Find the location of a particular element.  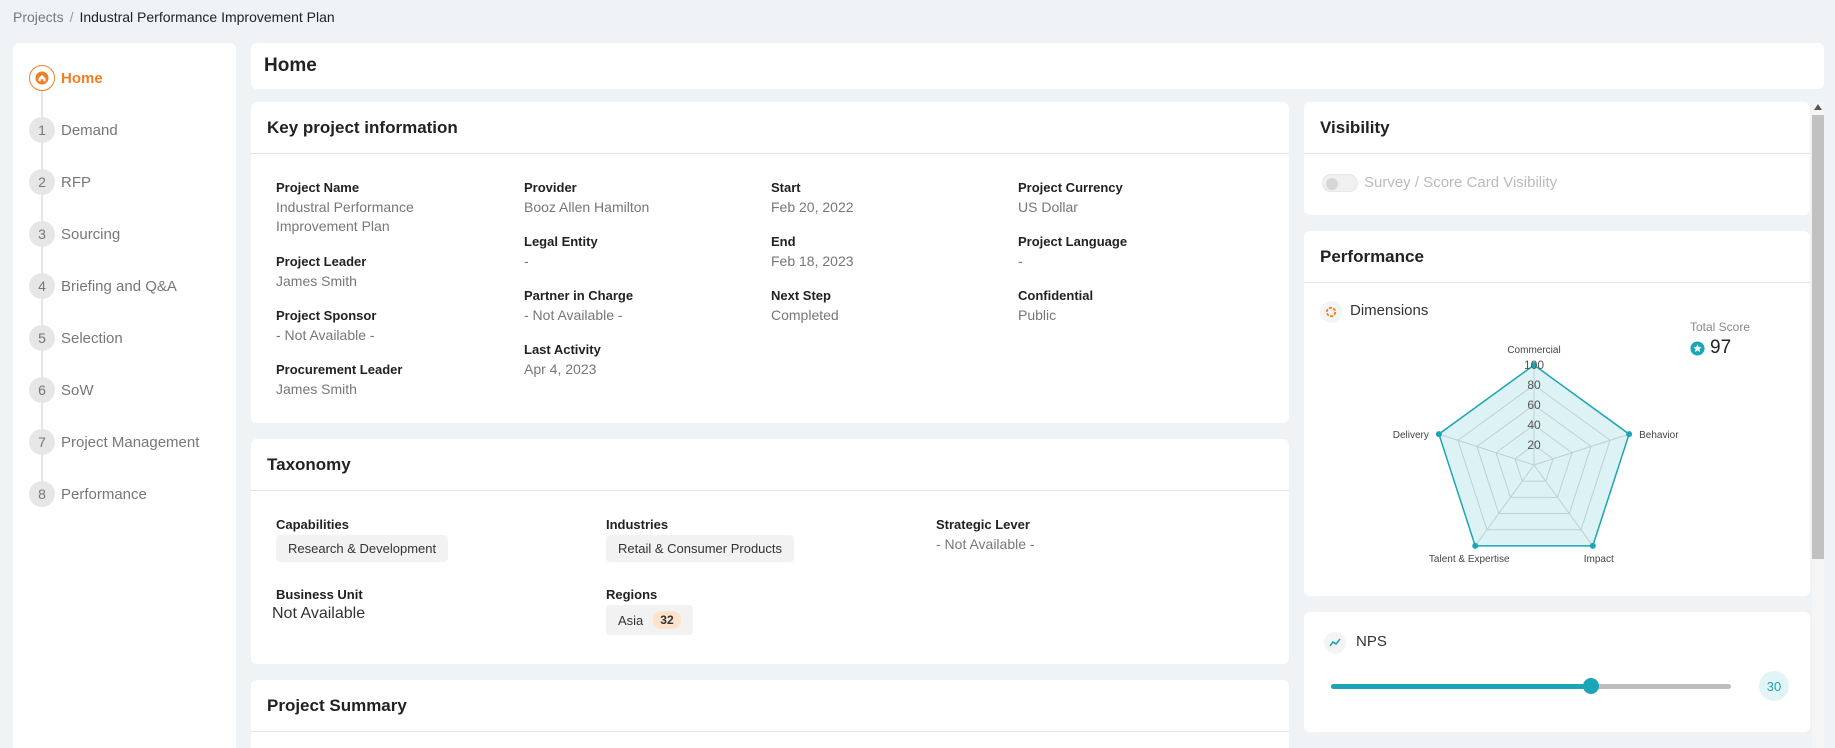

radar-category-label: Impact is located at coordinates (1599, 559).